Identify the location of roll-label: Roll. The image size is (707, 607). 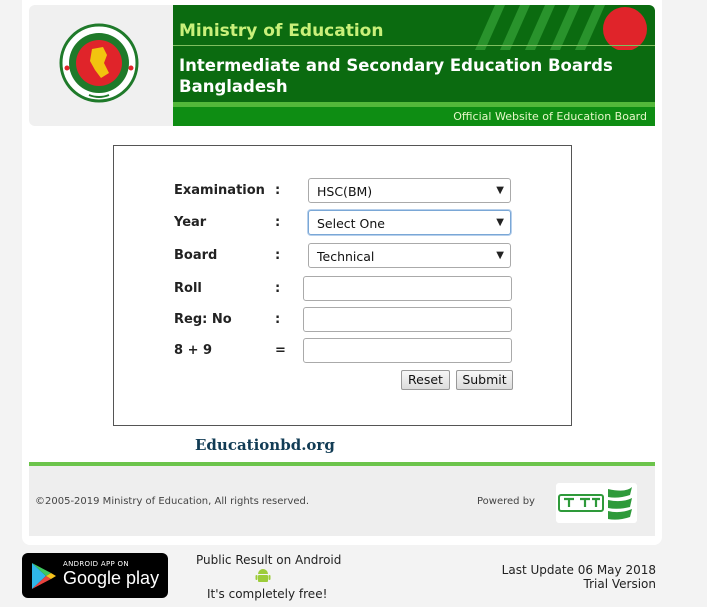
(188, 288).